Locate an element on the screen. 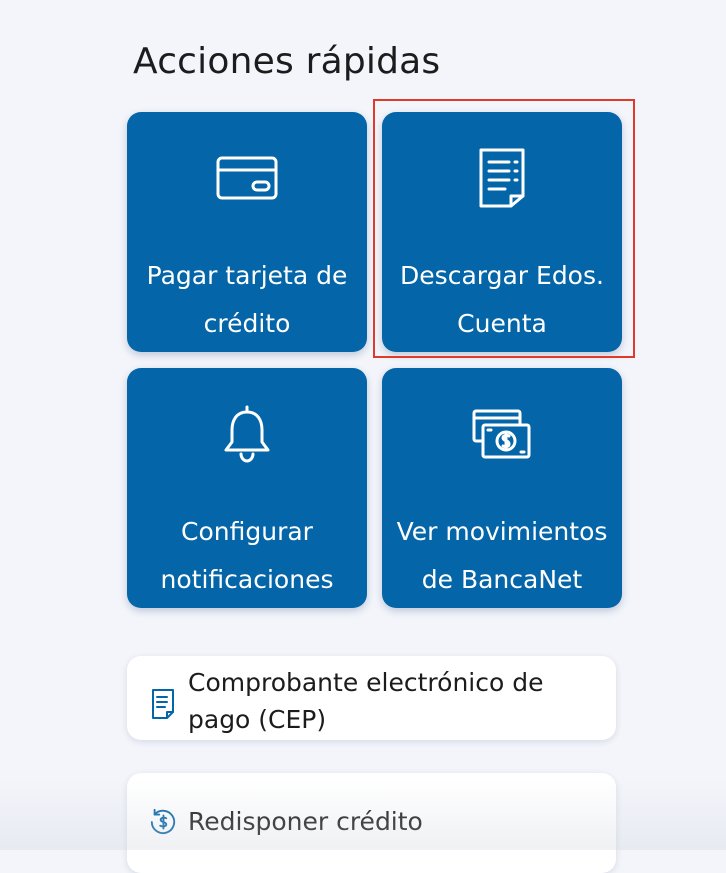  configure-notifications-label: Configurar notificaciones is located at coordinates (247, 555).